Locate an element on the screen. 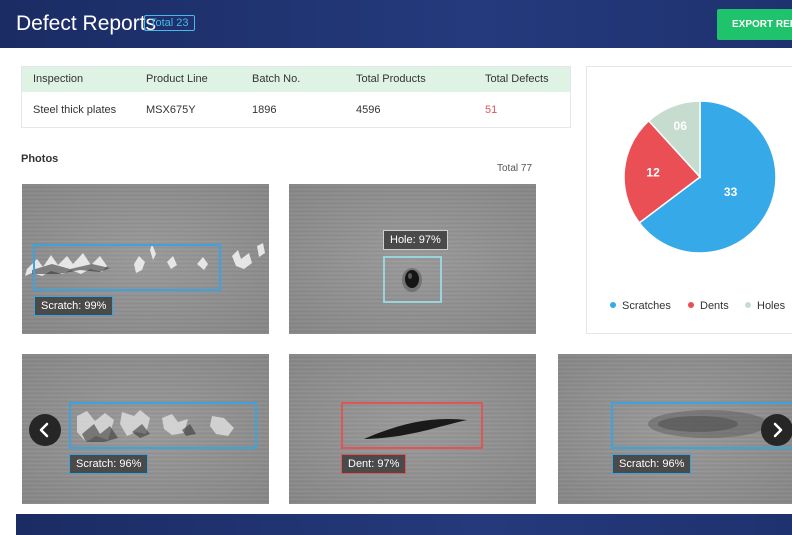  carousel-prev-button is located at coordinates (45, 430).